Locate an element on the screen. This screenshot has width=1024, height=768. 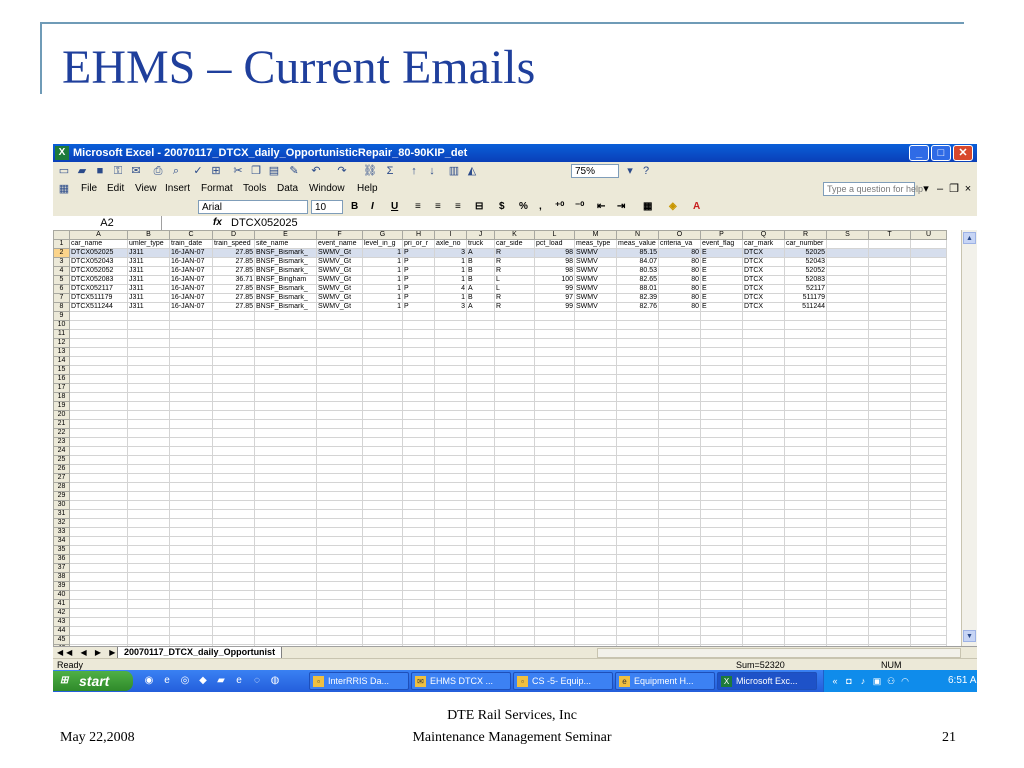
function-icon: fx is located at coordinates (217, 223).